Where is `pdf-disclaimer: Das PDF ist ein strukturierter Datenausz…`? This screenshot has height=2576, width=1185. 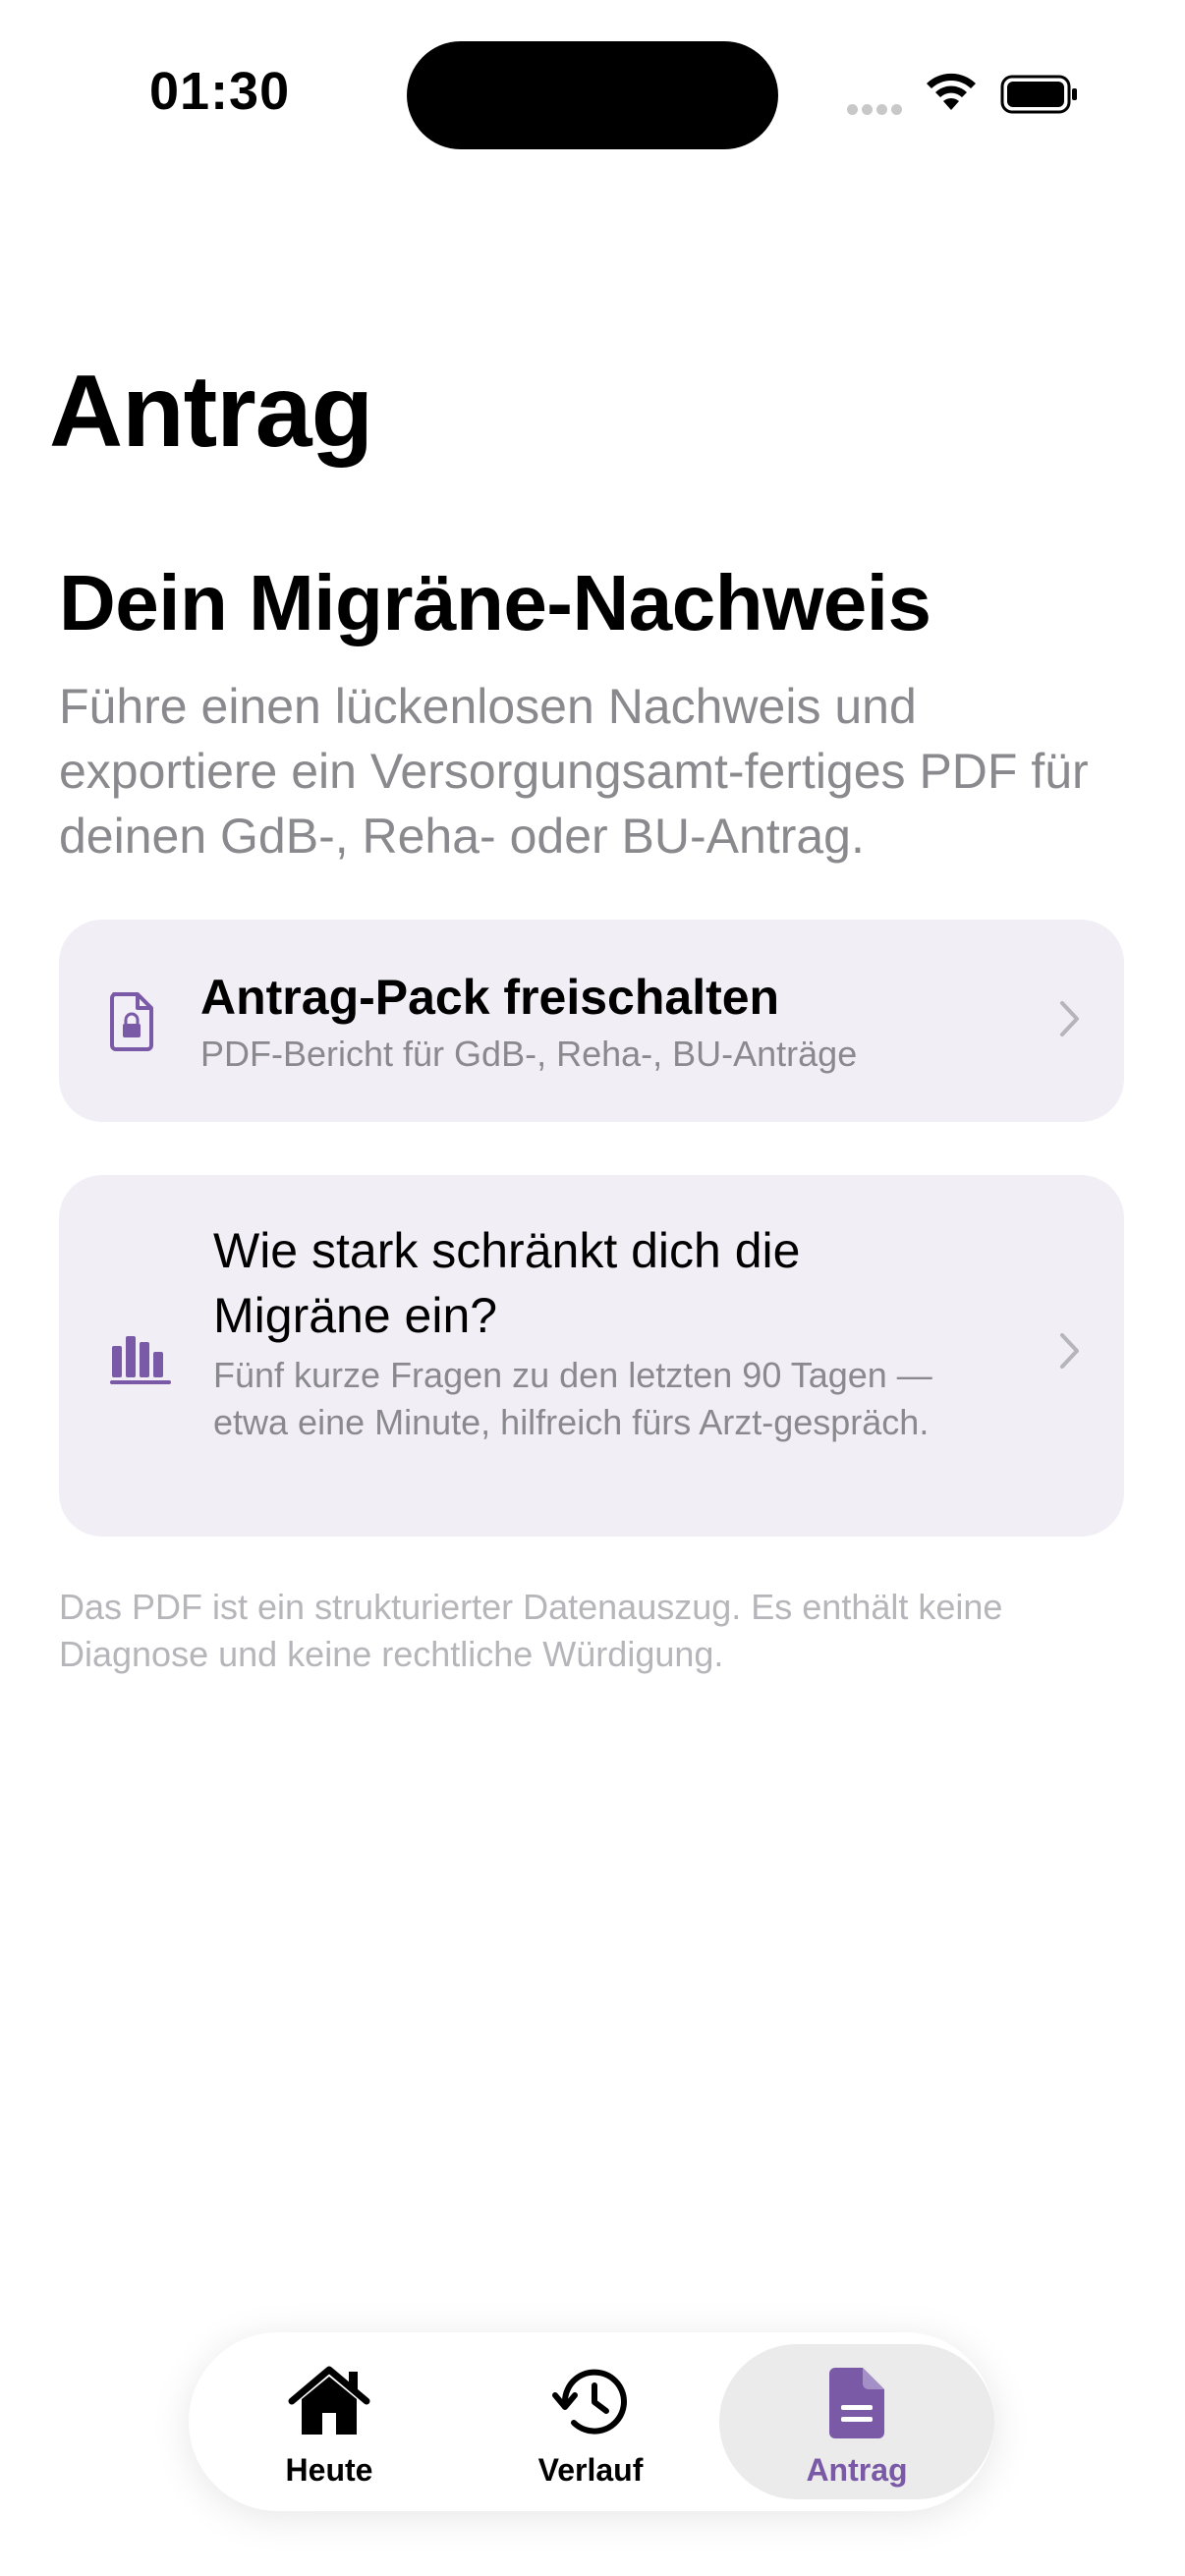
pdf-disclaimer: Das PDF ist ein strukturierter Datenausz… is located at coordinates (531, 1630).